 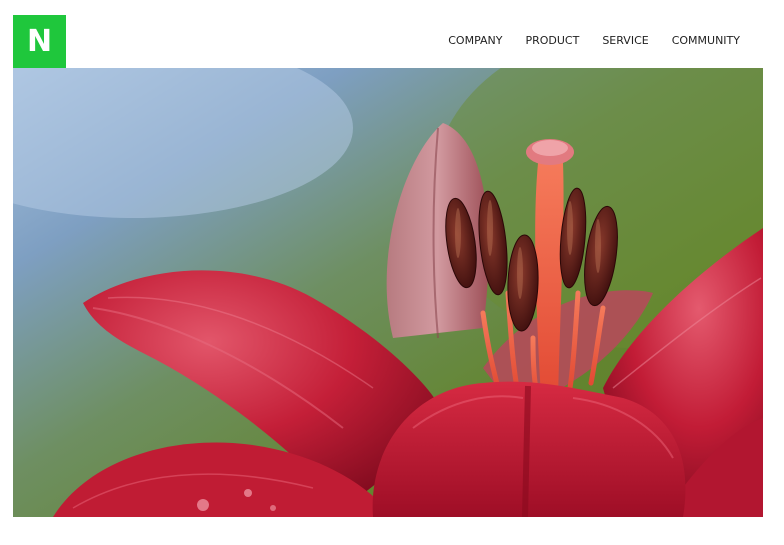 I want to click on logo-icon: N, so click(x=39, y=41).